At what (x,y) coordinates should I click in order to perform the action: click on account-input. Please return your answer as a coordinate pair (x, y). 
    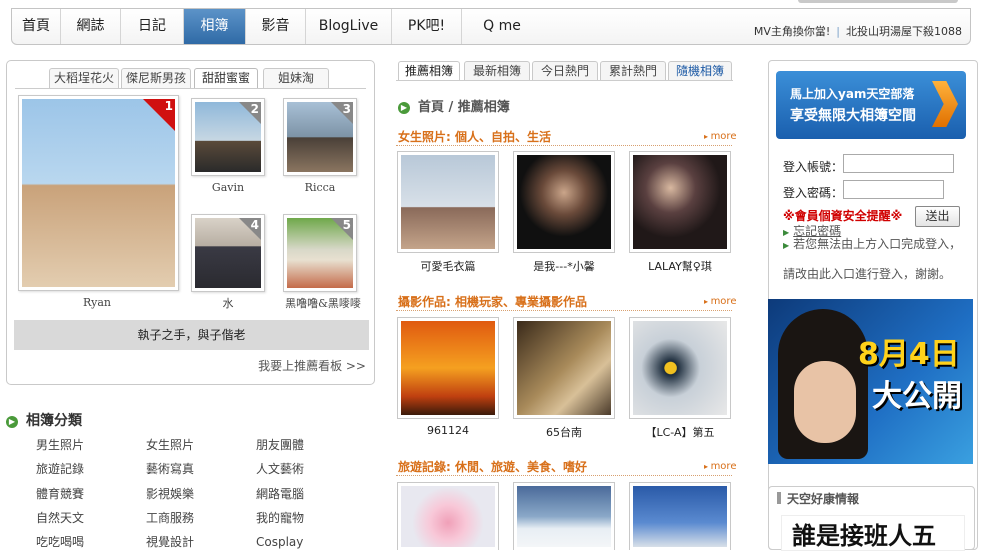
    Looking at the image, I should click on (898, 163).